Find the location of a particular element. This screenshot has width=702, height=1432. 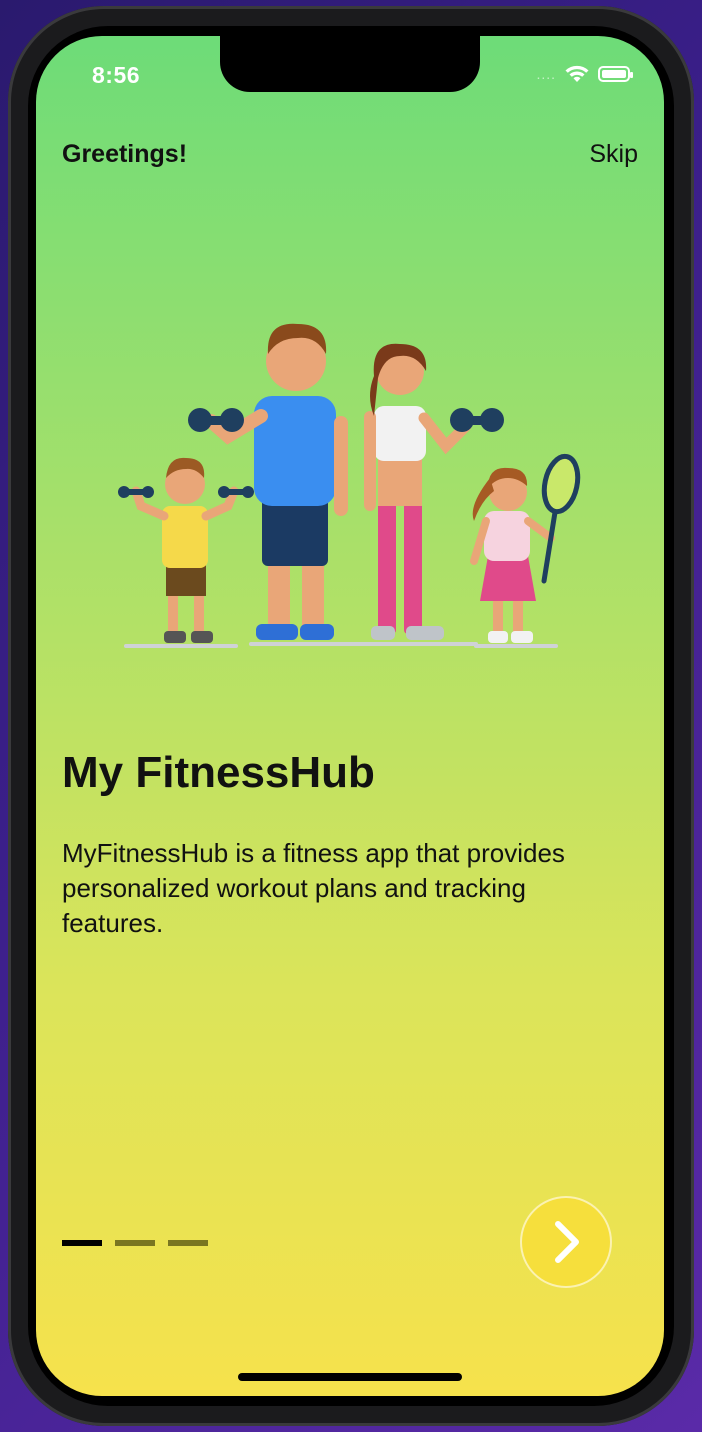

father-figure is located at coordinates (268, 481).